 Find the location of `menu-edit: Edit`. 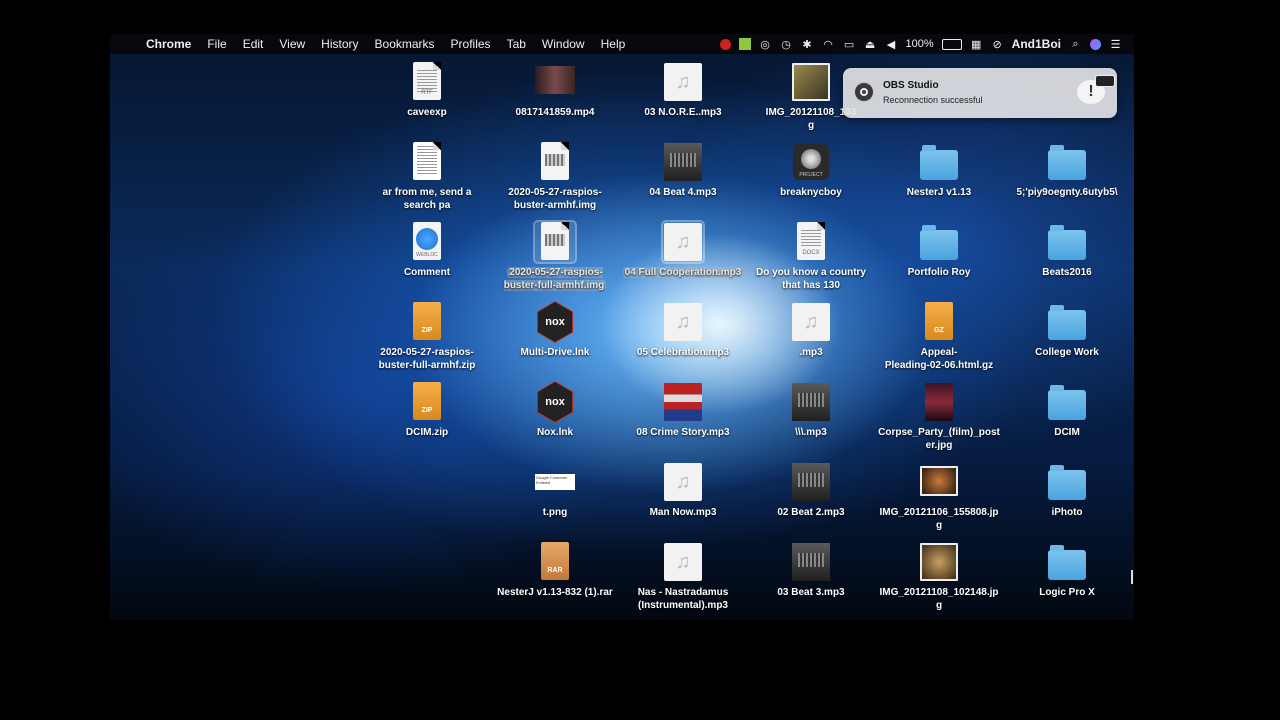

menu-edit: Edit is located at coordinates (253, 44).